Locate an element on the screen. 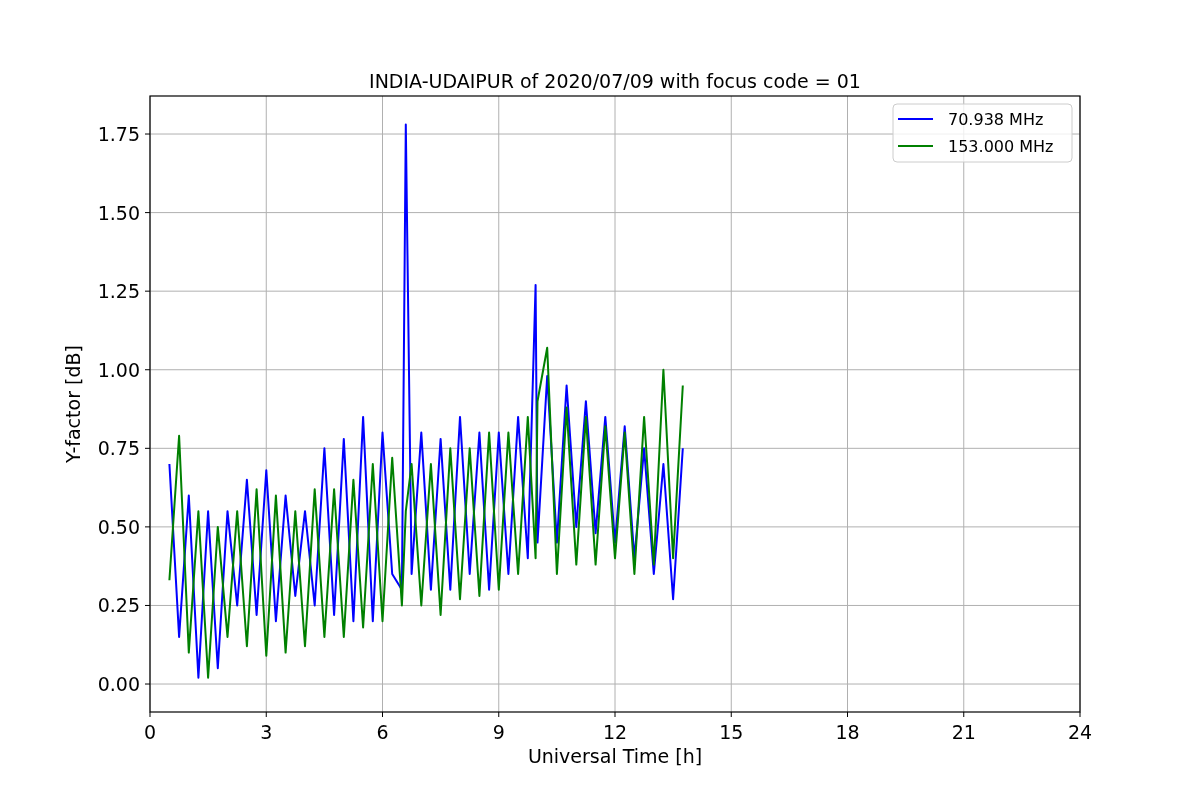 This screenshot has width=1200, height=800. y-tick-label: 0.00 is located at coordinates (118, 684).